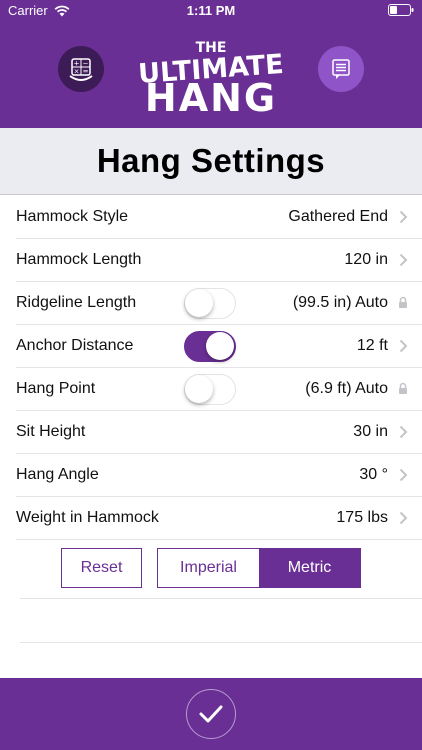 Image resolution: width=422 pixels, height=750 pixels. I want to click on row-value: Gathered End, so click(338, 216).